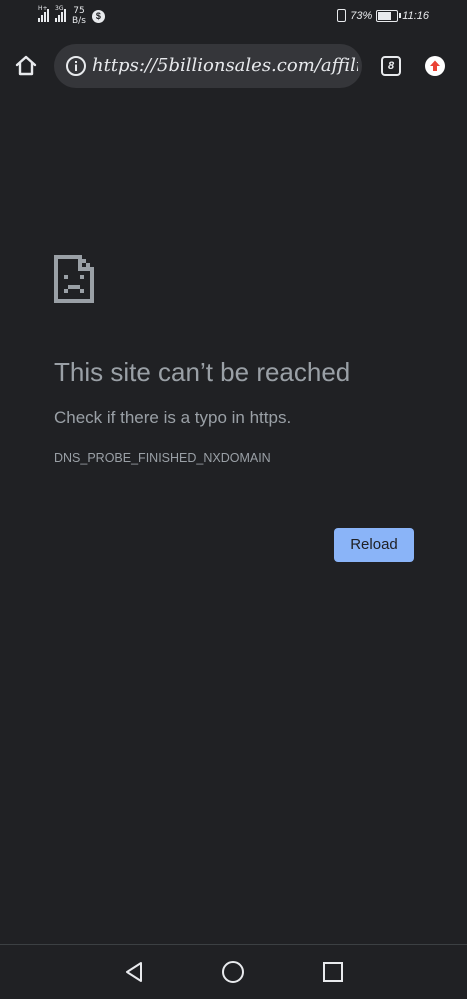 This screenshot has width=467, height=999. I want to click on status-left: H+ 3G 75 B/s $, so click(71, 15).